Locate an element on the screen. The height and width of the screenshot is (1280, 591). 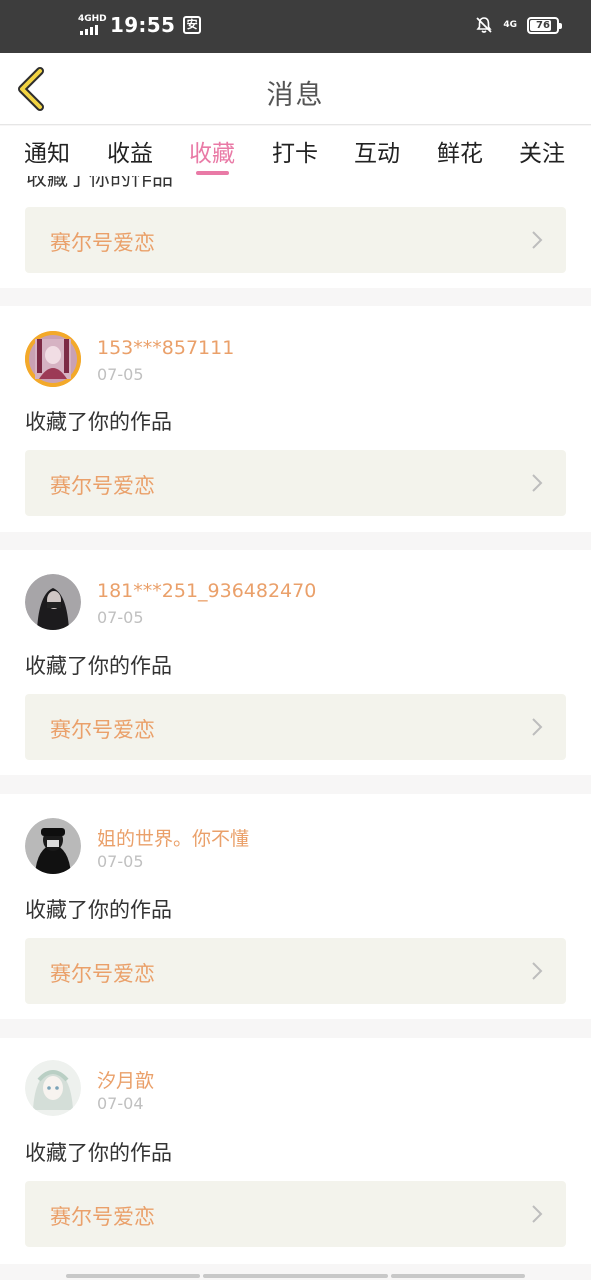
active-tab-indicator is located at coordinates (212, 173).